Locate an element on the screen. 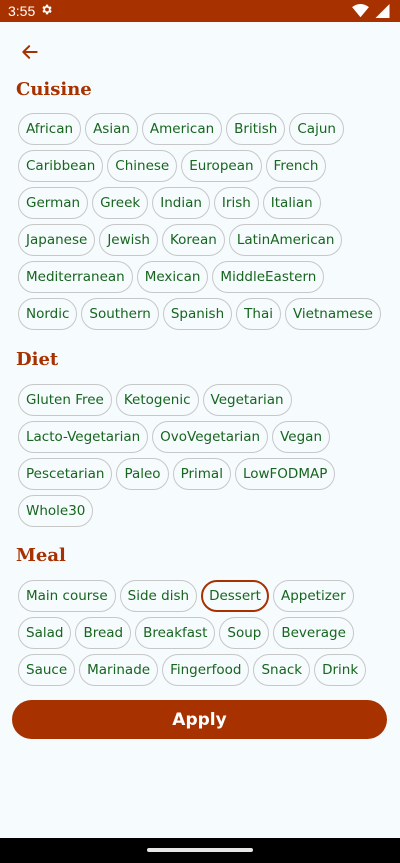  chip-snack: Snack is located at coordinates (282, 670).